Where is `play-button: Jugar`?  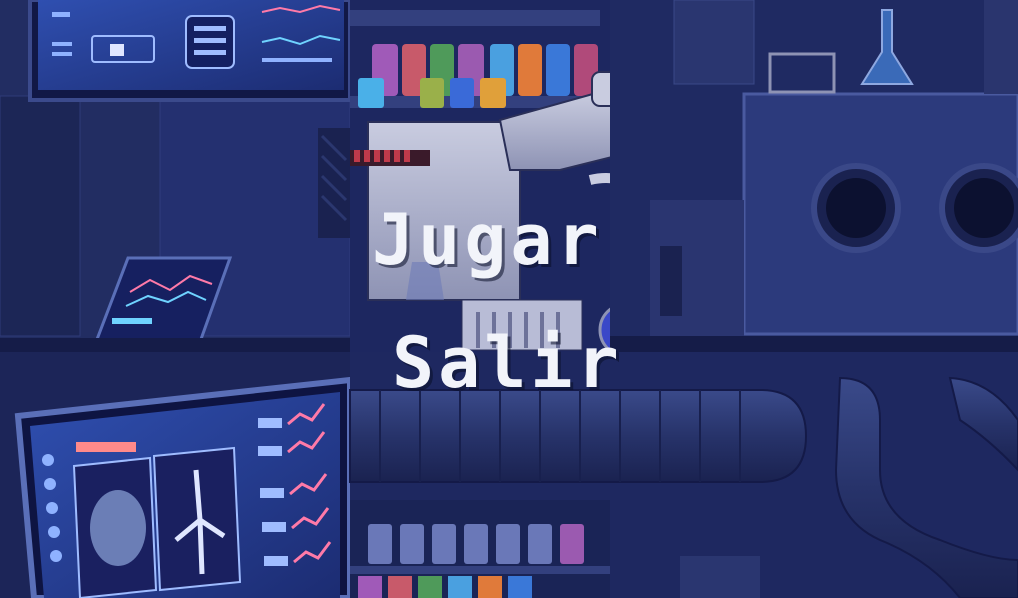
play-button: Jugar is located at coordinates (487, 240).